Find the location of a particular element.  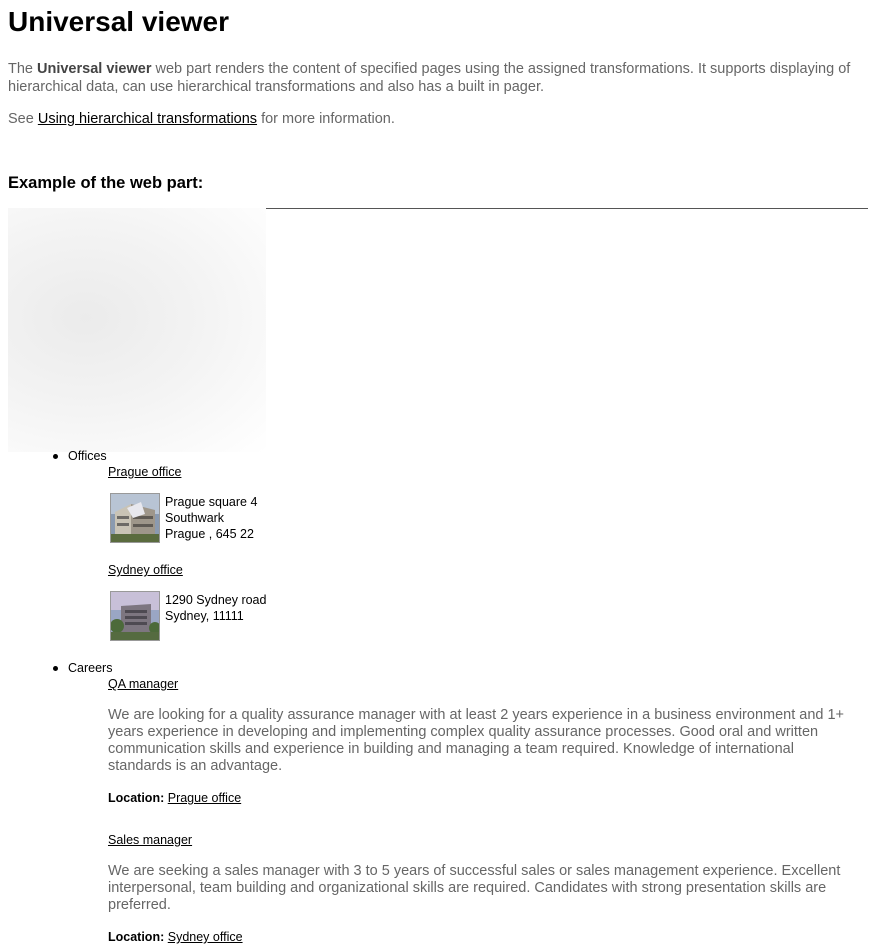

address-line: Southwark is located at coordinates (195, 518).